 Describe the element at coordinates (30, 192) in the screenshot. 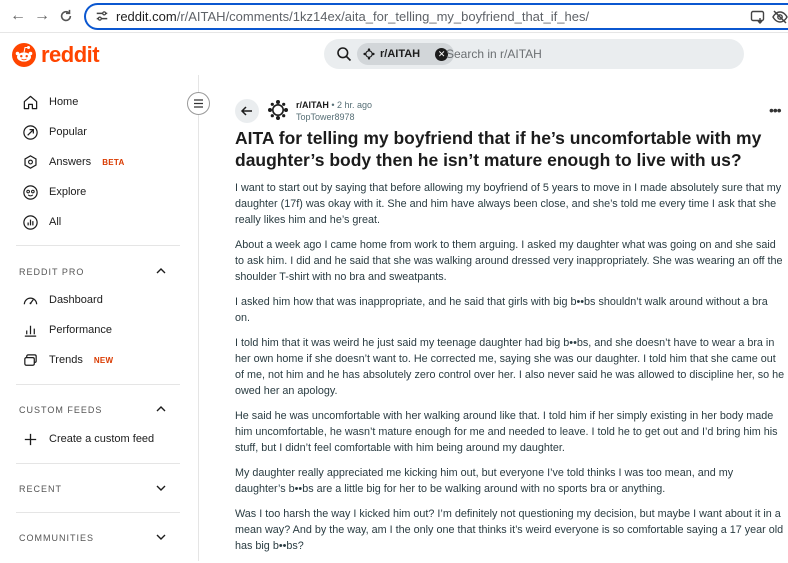

I see `explore-icon` at that location.